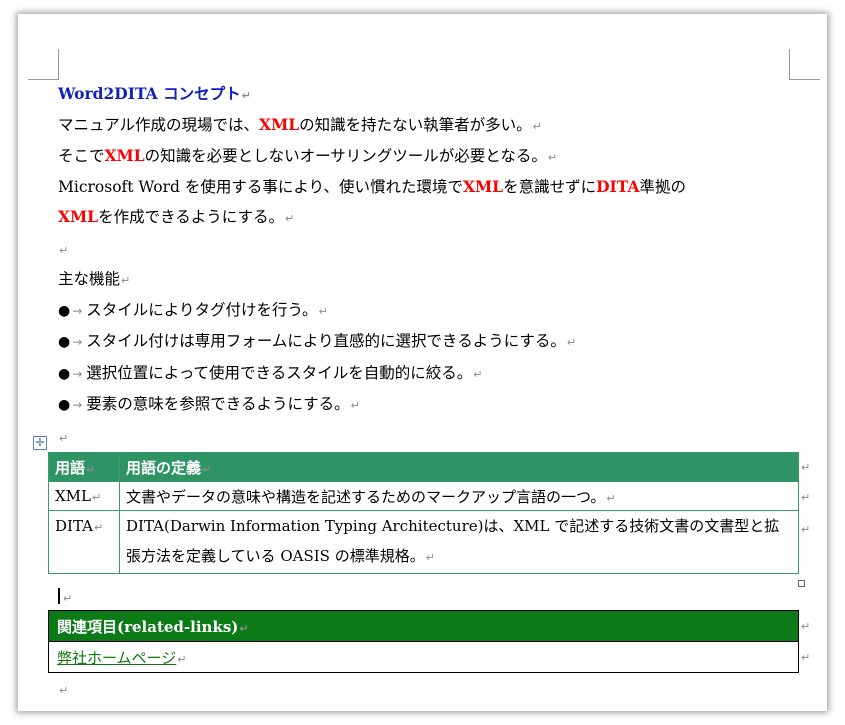 This screenshot has height=725, width=845. Describe the element at coordinates (59, 596) in the screenshot. I see `text-cursor` at that location.